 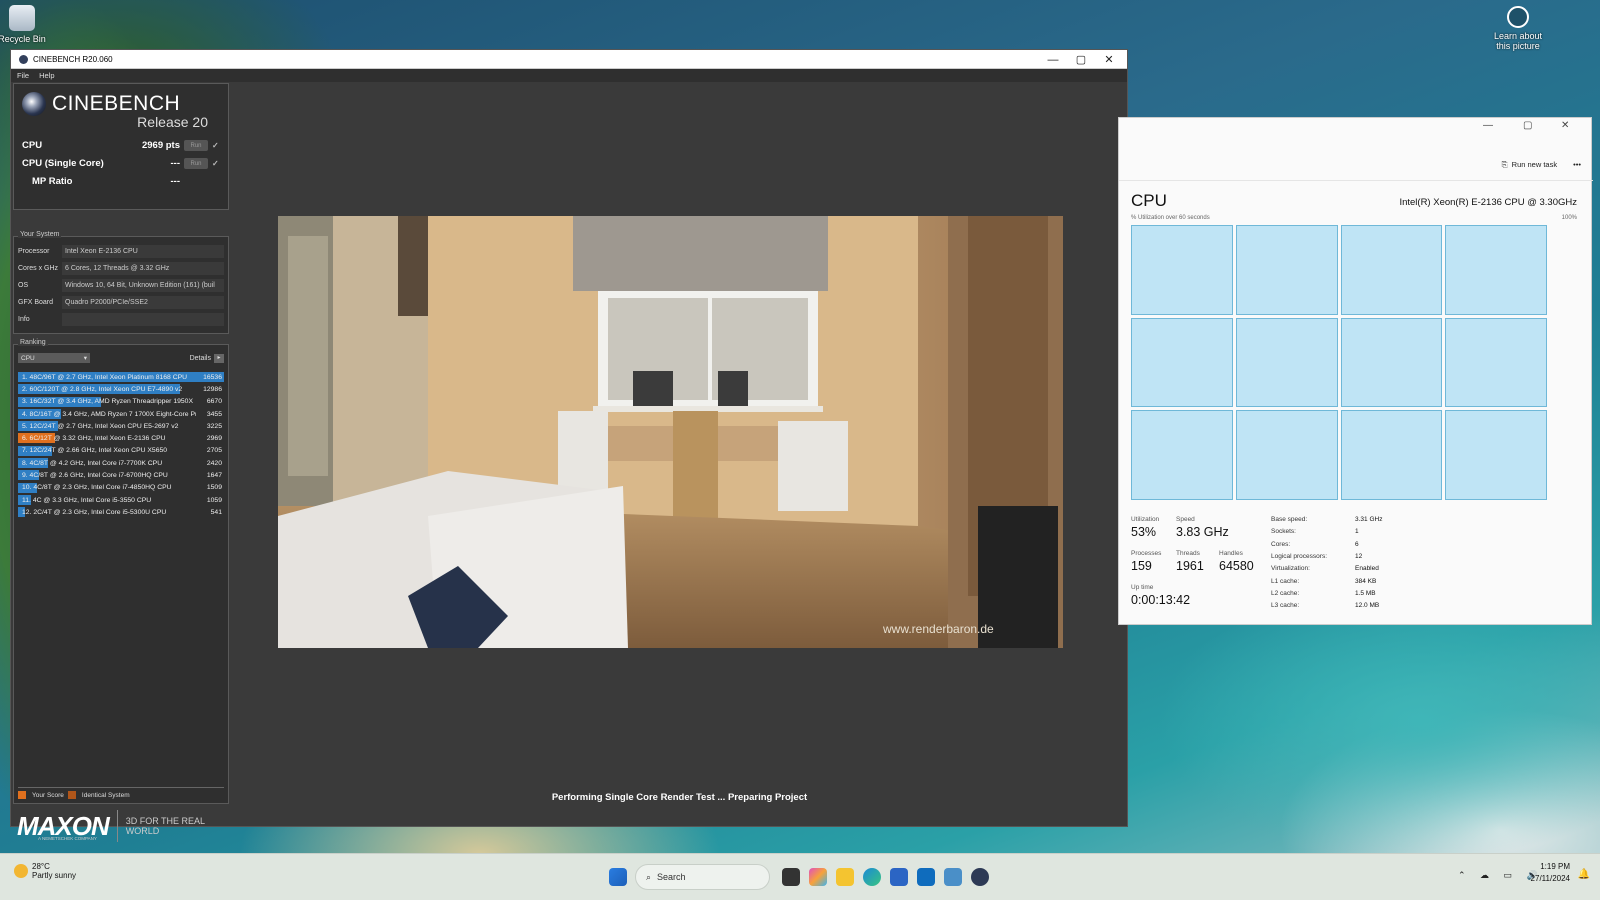 What do you see at coordinates (1289, 519) in the screenshot?
I see `detail-key: Base speed:` at bounding box center [1289, 519].